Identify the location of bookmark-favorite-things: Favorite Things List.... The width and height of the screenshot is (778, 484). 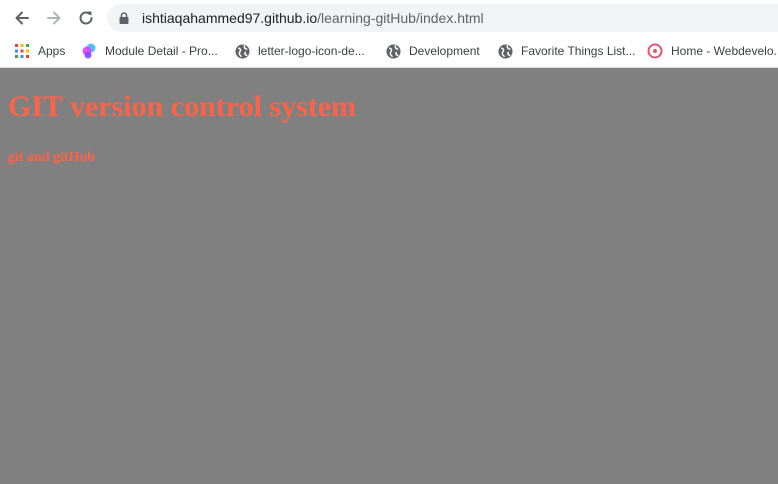
(566, 51).